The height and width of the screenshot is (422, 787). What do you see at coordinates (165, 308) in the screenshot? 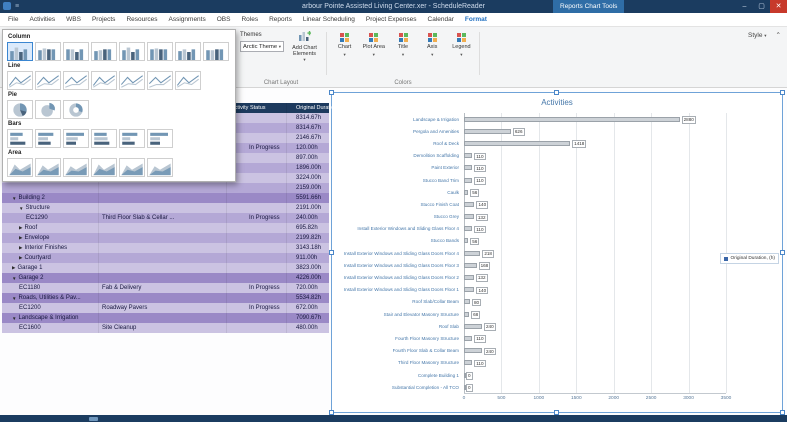
I see `table-row: EC1200 Roadway Pavers In Progress 672.00h` at bounding box center [165, 308].